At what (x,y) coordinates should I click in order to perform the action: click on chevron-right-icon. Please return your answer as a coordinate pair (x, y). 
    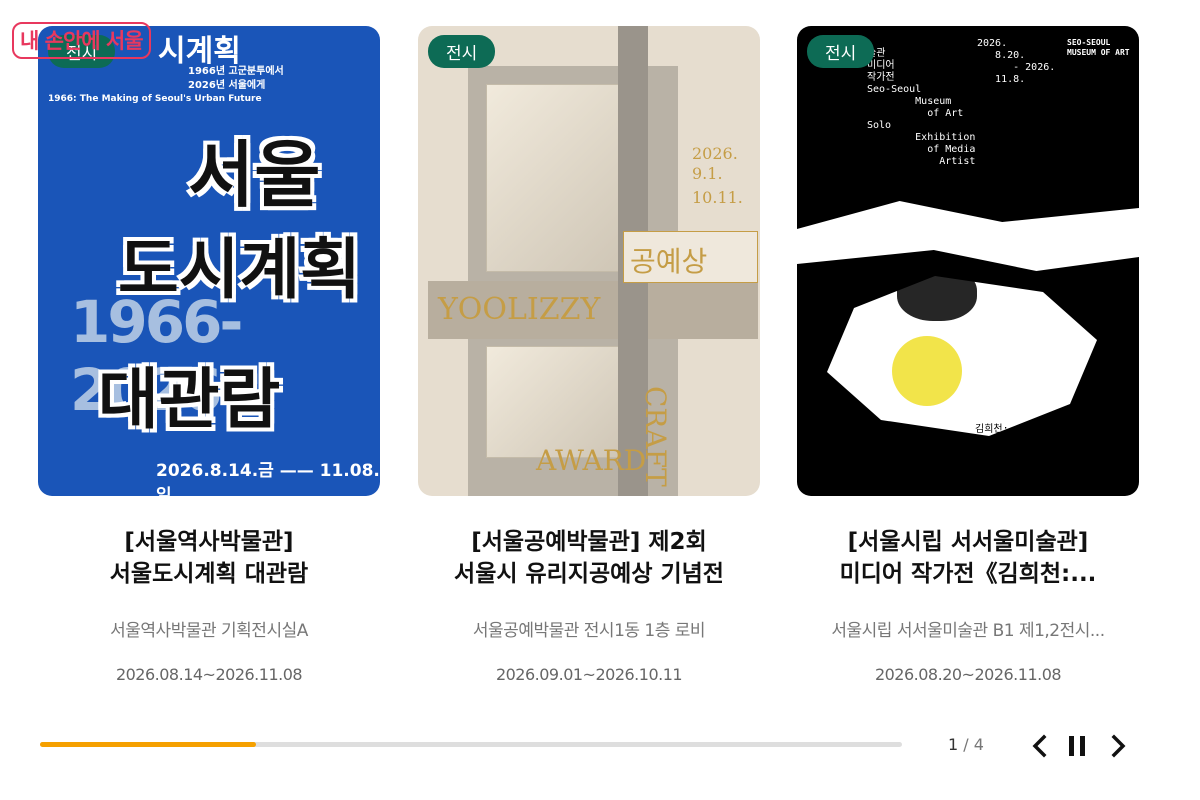
    Looking at the image, I should click on (1118, 746).